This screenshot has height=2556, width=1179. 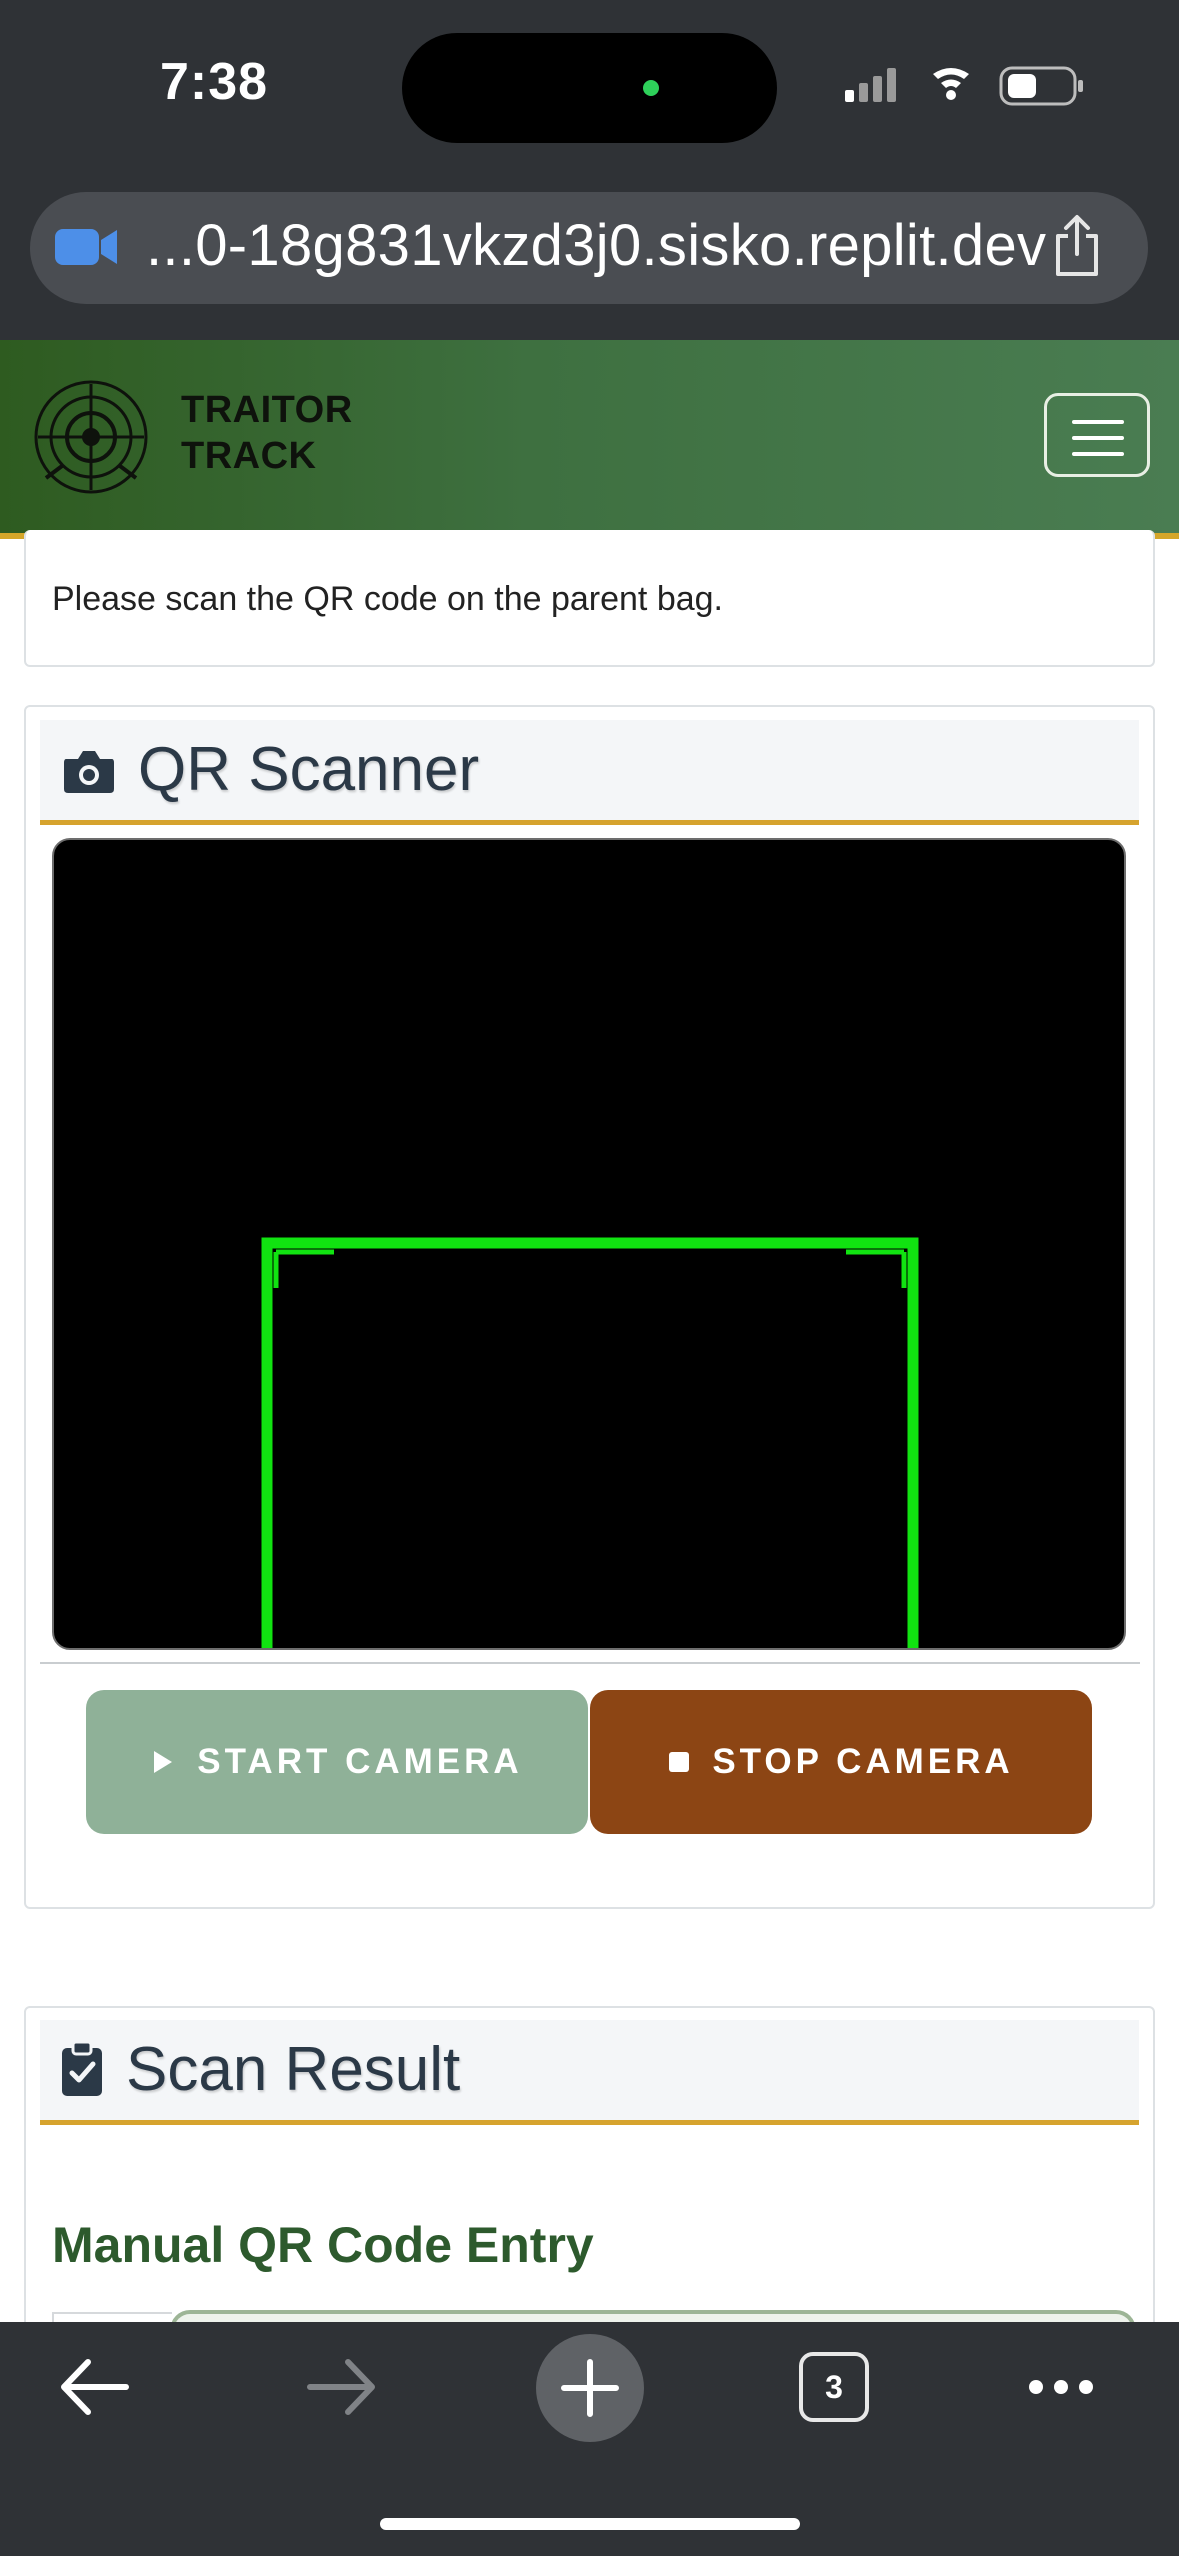 I want to click on clipboard-check-icon, so click(x=82, y=2068).